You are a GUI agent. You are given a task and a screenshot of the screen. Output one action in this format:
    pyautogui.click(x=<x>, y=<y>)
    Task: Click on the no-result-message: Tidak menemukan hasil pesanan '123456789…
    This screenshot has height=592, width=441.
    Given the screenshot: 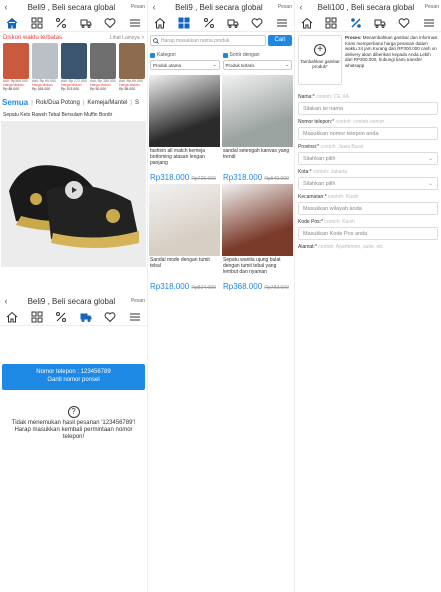 What is the action you would take?
    pyautogui.click(x=73, y=430)
    